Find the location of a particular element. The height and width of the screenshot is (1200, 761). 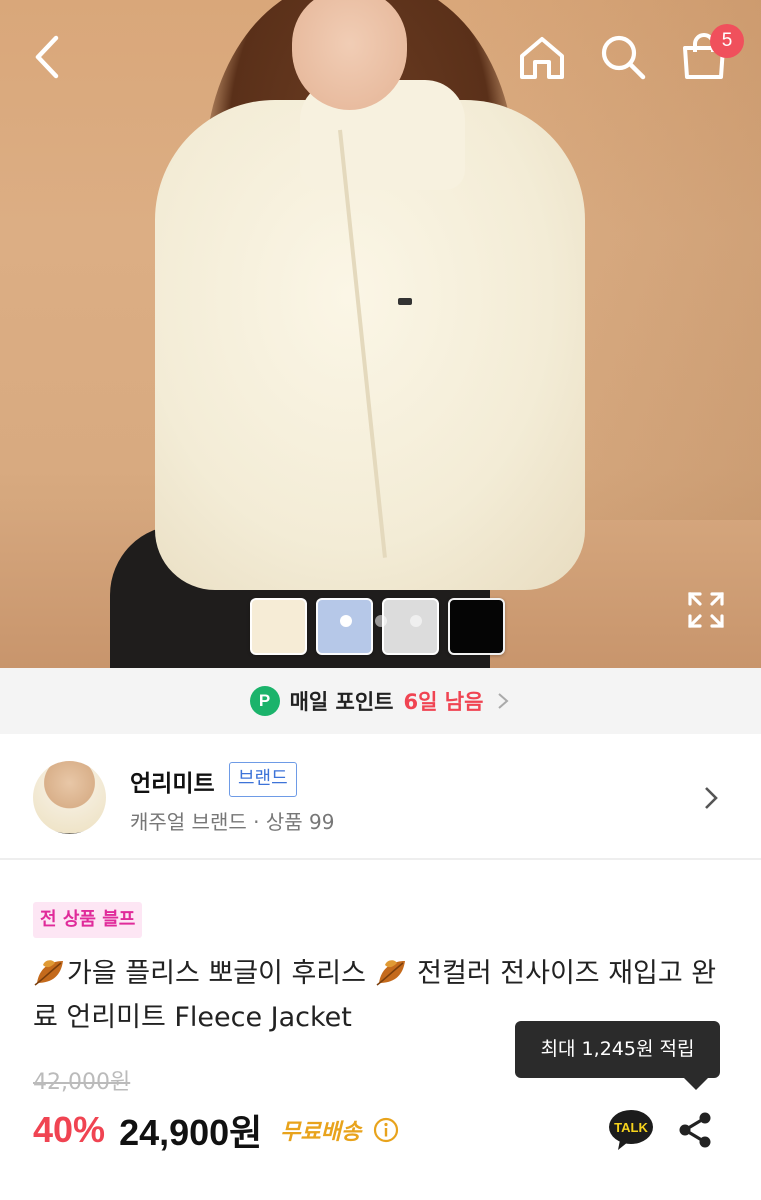

search-icon is located at coordinates (623, 57).